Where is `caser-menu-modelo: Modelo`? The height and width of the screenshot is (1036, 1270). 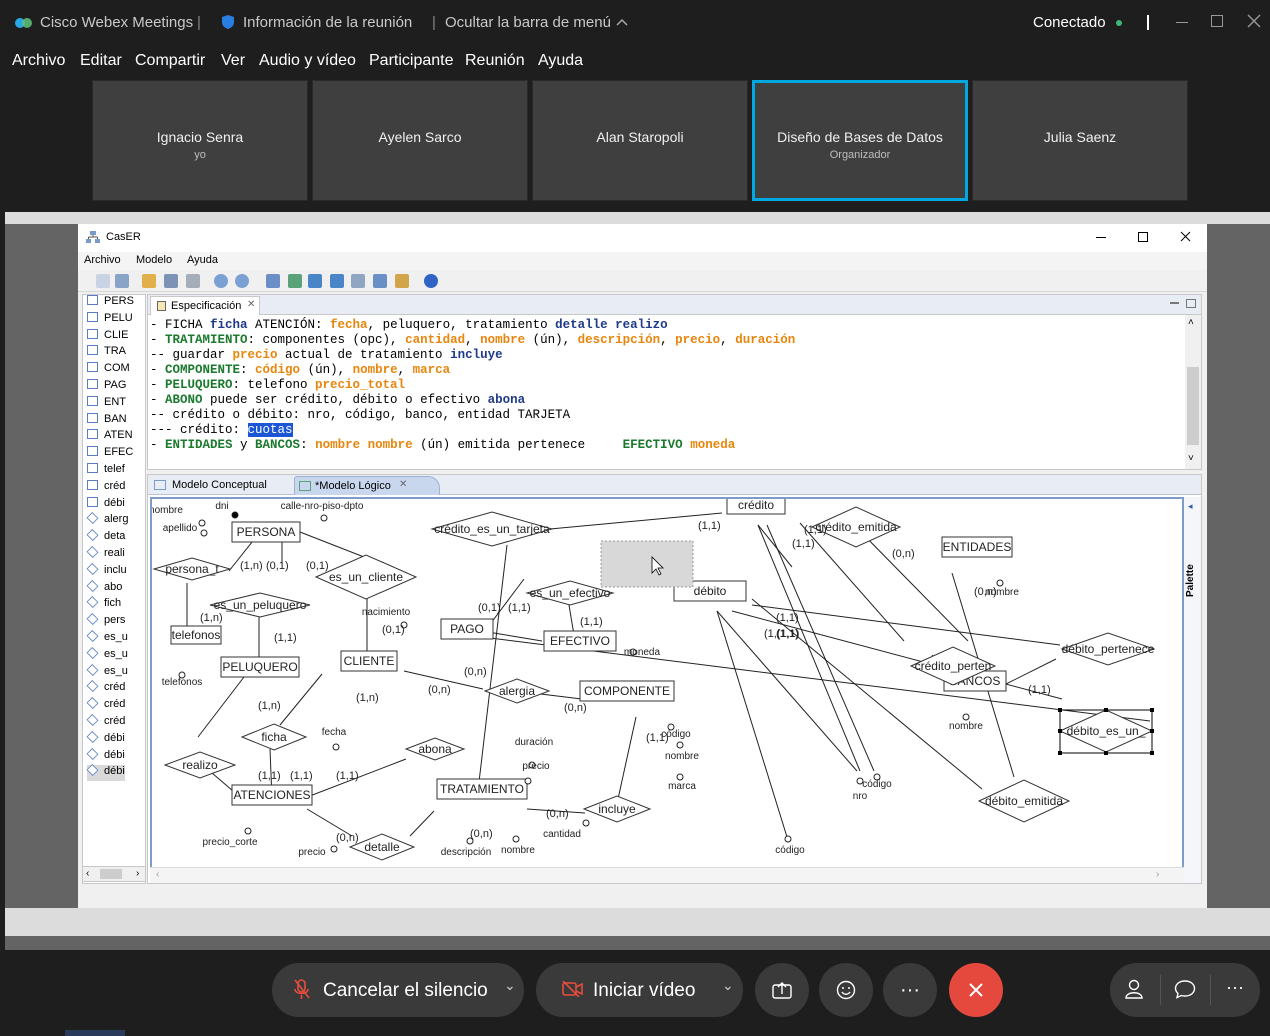
caser-menu-modelo: Modelo is located at coordinates (154, 260).